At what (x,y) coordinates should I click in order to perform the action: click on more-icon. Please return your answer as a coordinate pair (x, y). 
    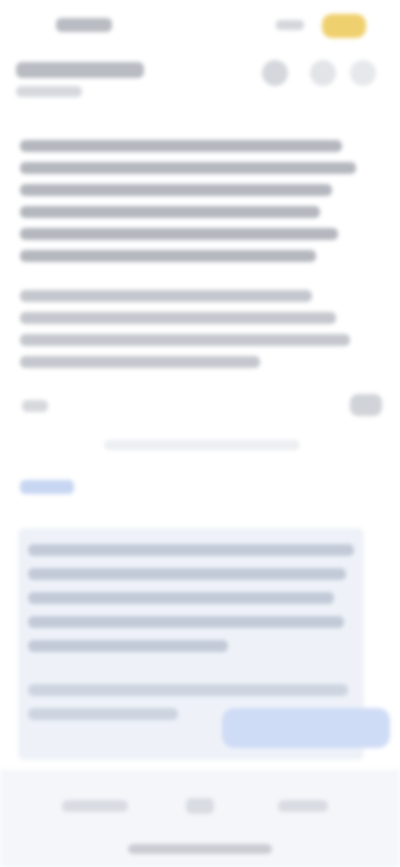
    Looking at the image, I should click on (275, 73).